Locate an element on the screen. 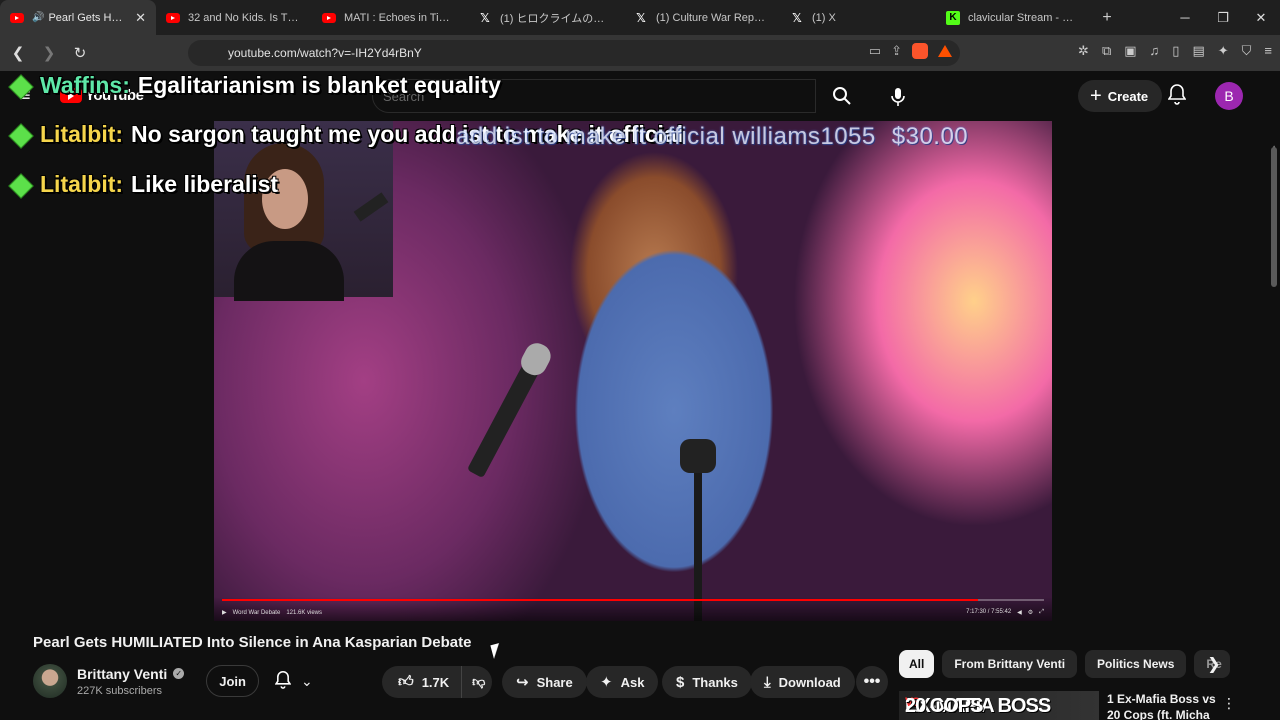 Image resolution: width=1280 pixels, height=720 pixels. tab-title: 32 and No Kids. Is This Wh is located at coordinates (245, 17).